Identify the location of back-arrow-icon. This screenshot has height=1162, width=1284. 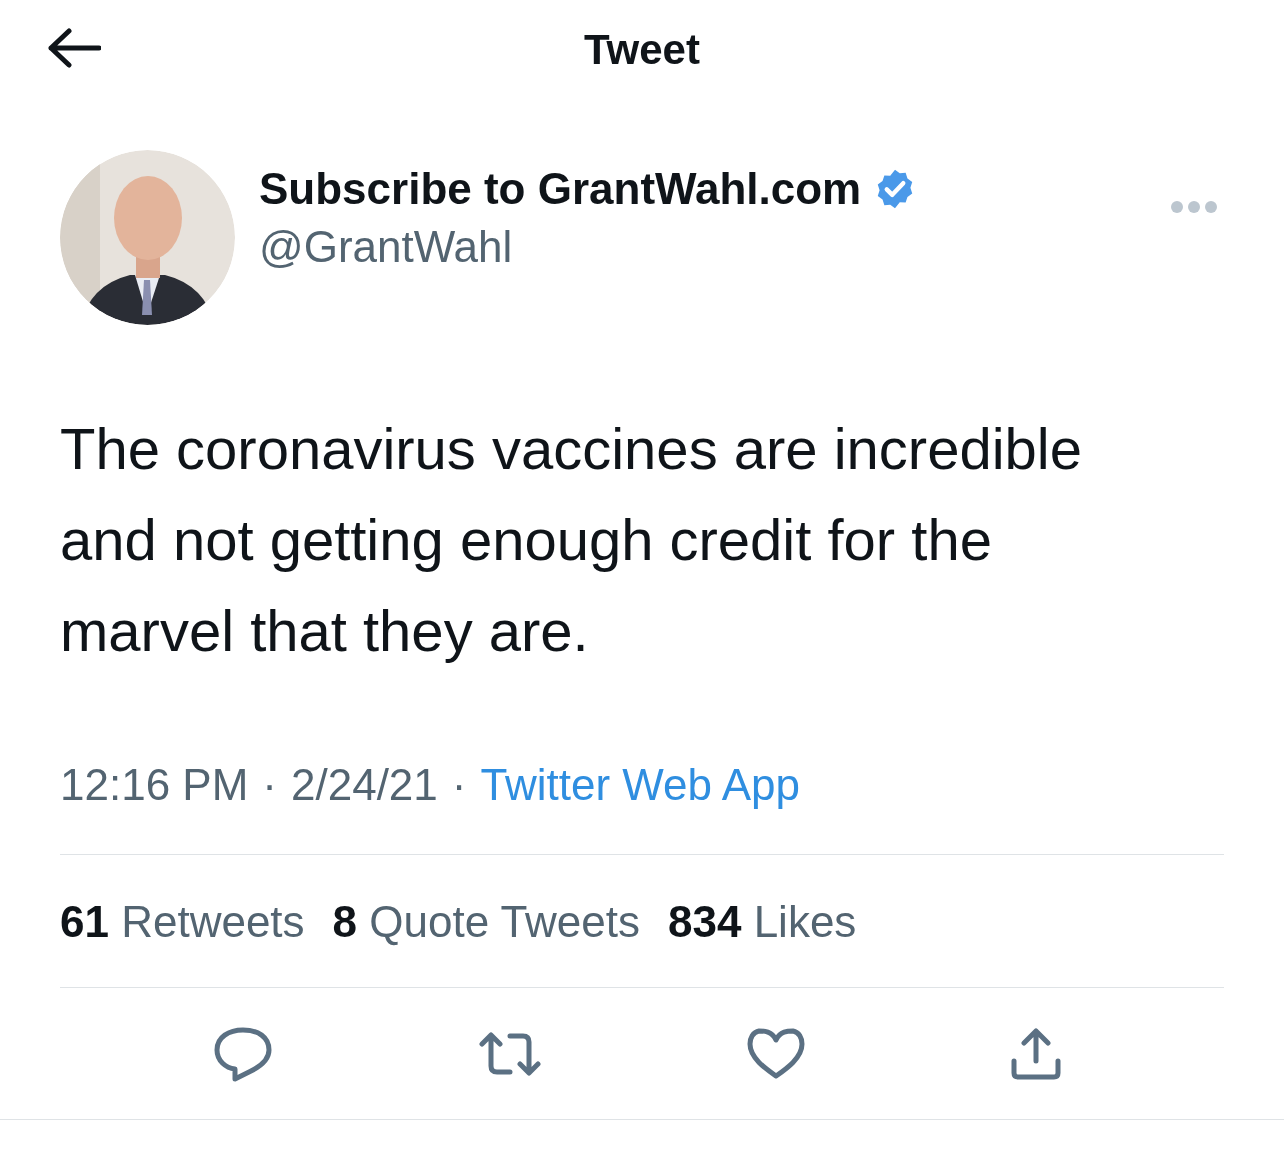
(74, 48).